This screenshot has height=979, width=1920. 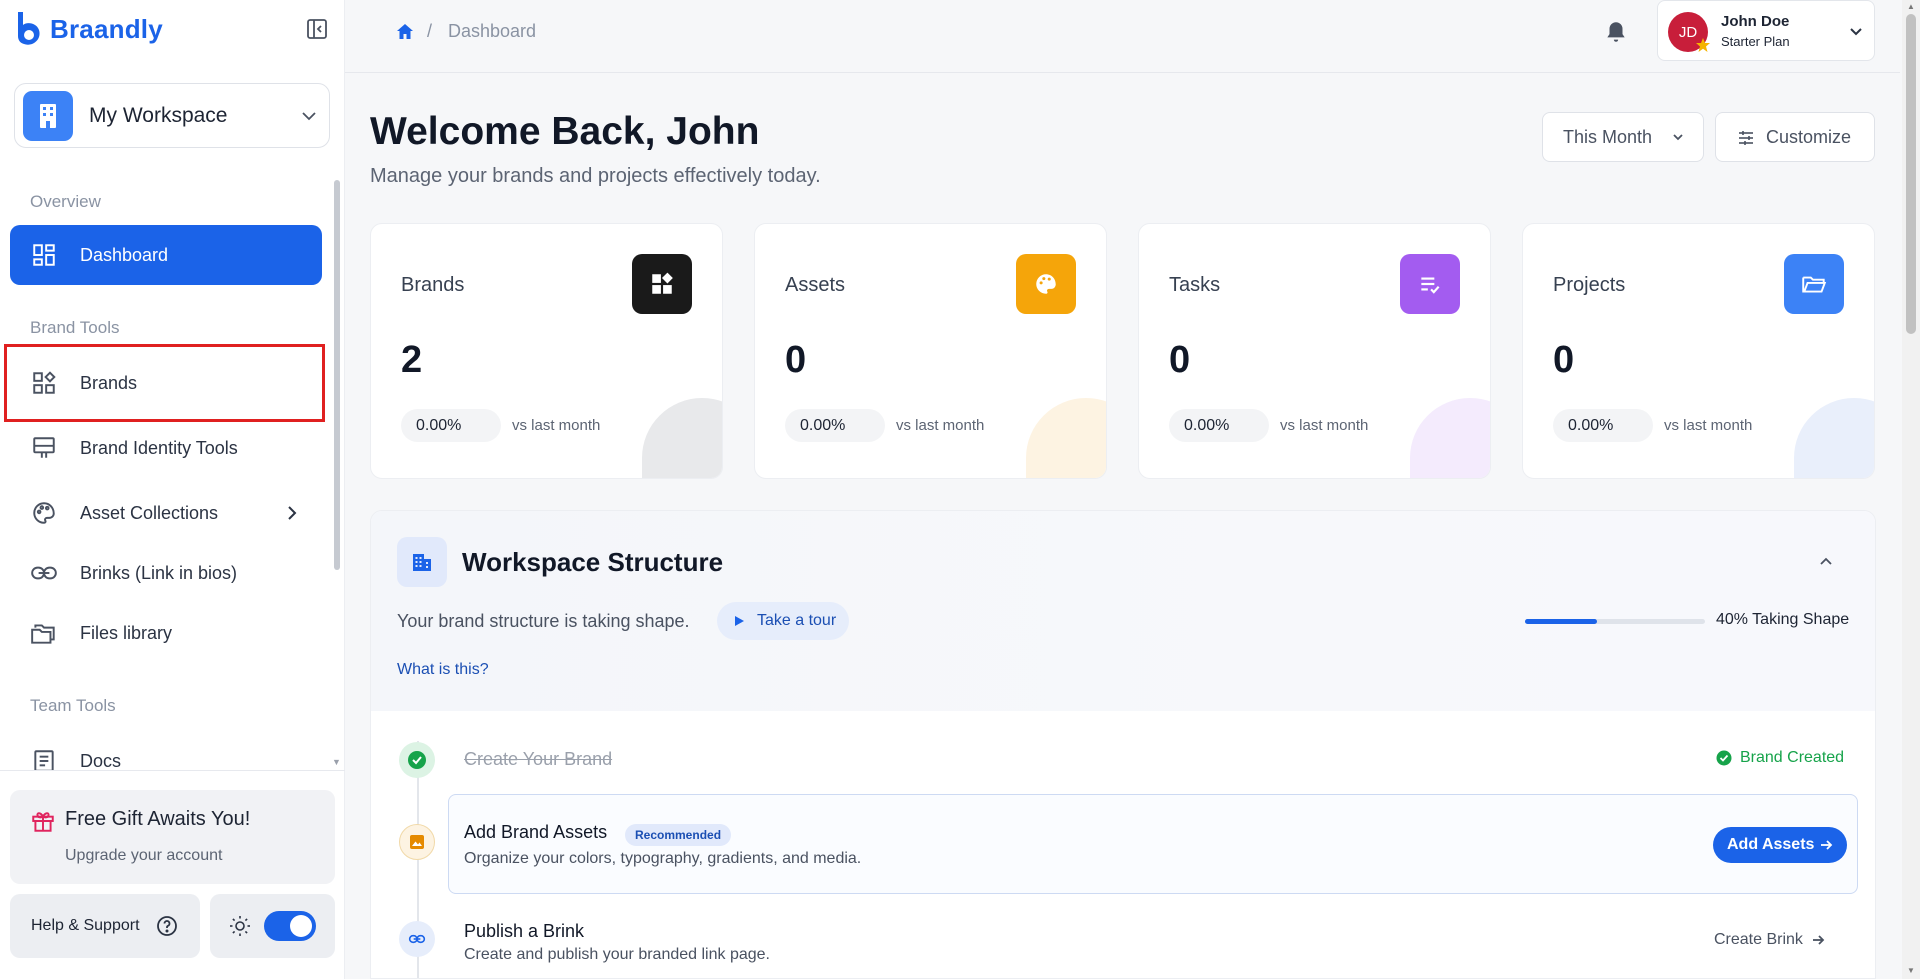 I want to click on create-brink-link: Create Brink, so click(x=1769, y=940).